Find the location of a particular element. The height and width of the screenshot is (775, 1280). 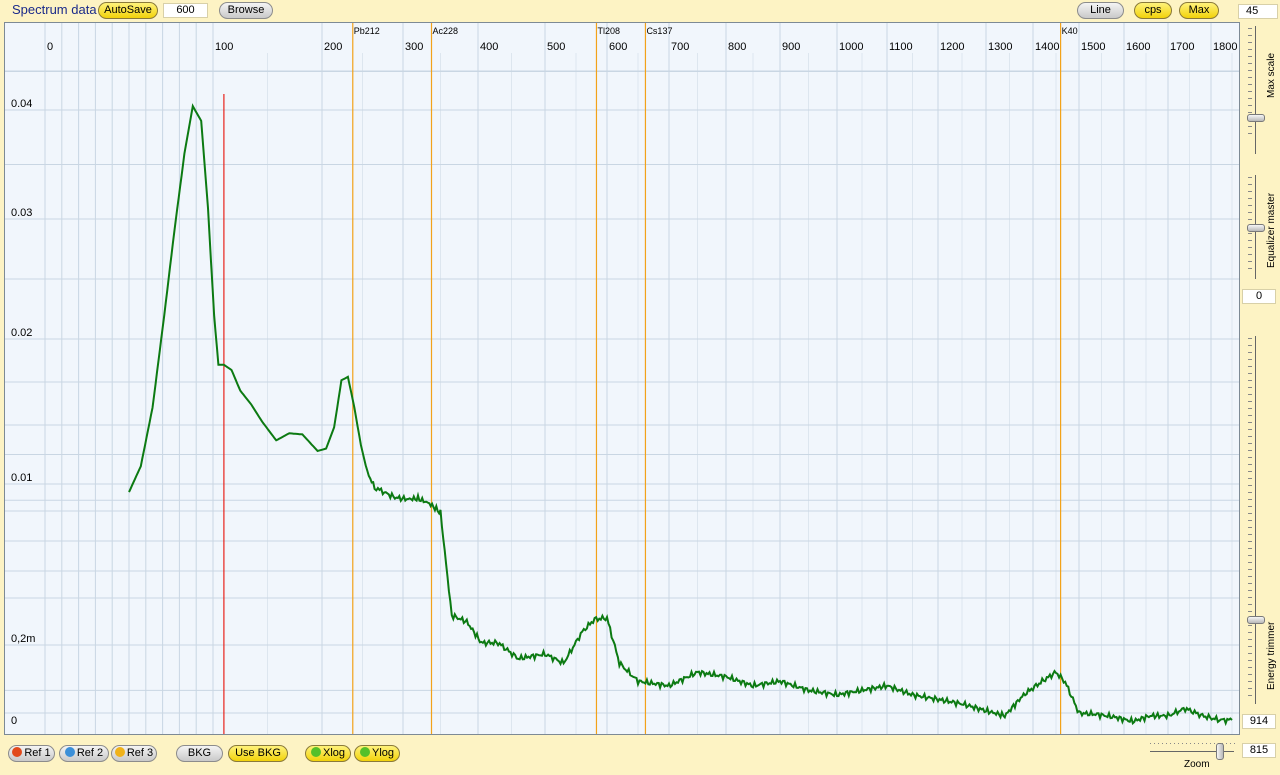

y-tick-label: 0,2m is located at coordinates (23, 639).